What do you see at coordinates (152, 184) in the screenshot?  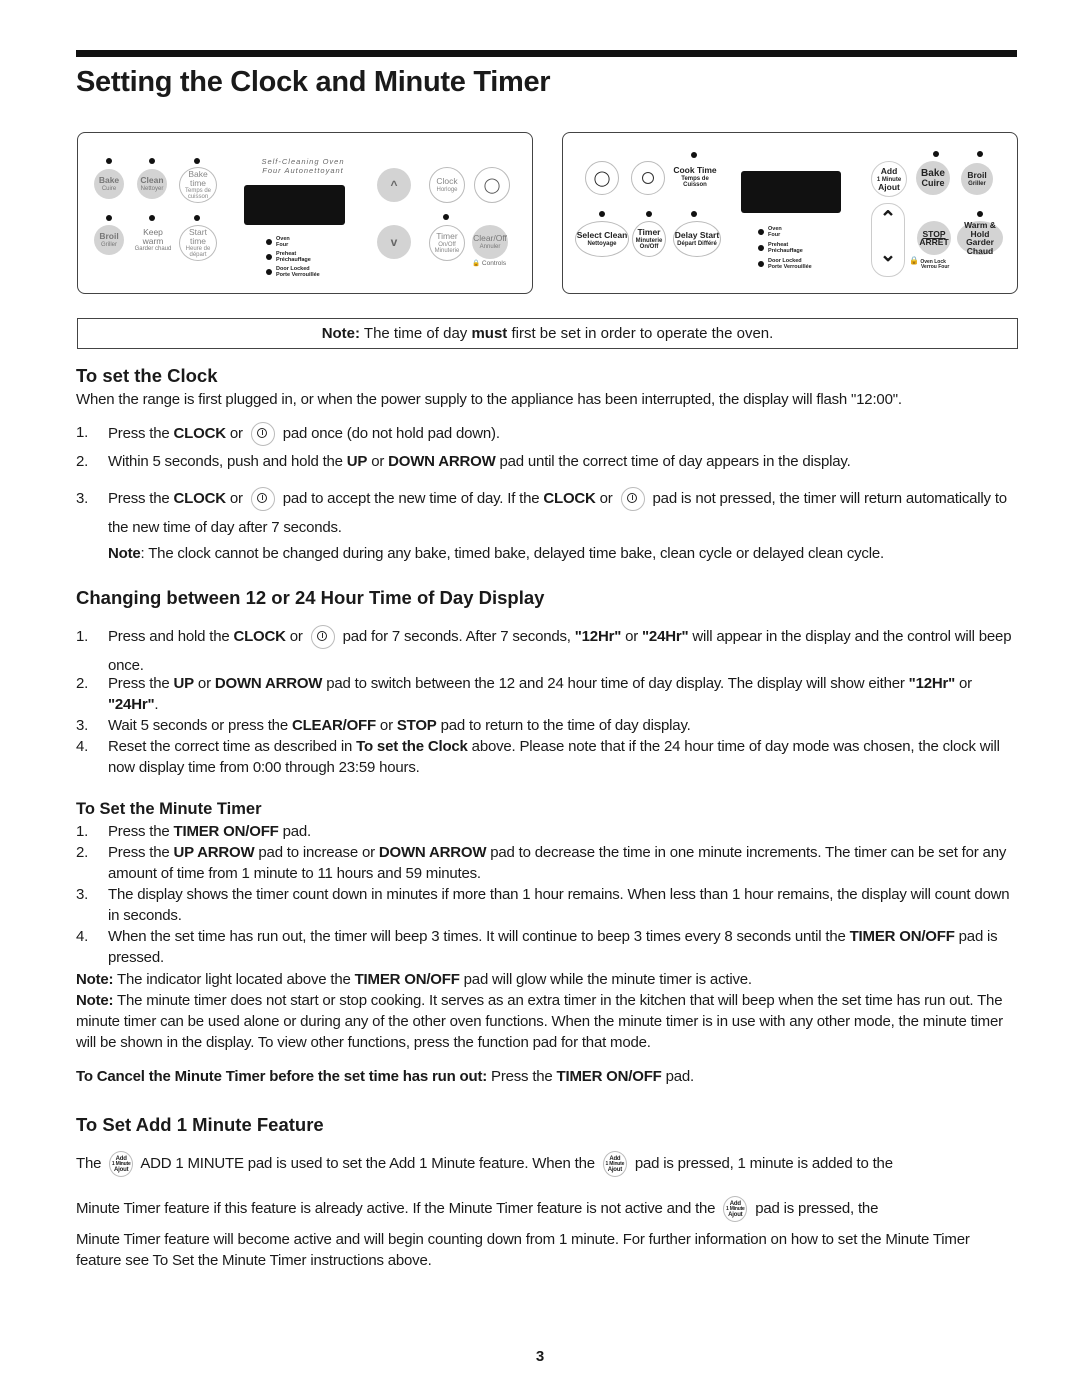 I see `clean-pad: Clean Nettoyer` at bounding box center [152, 184].